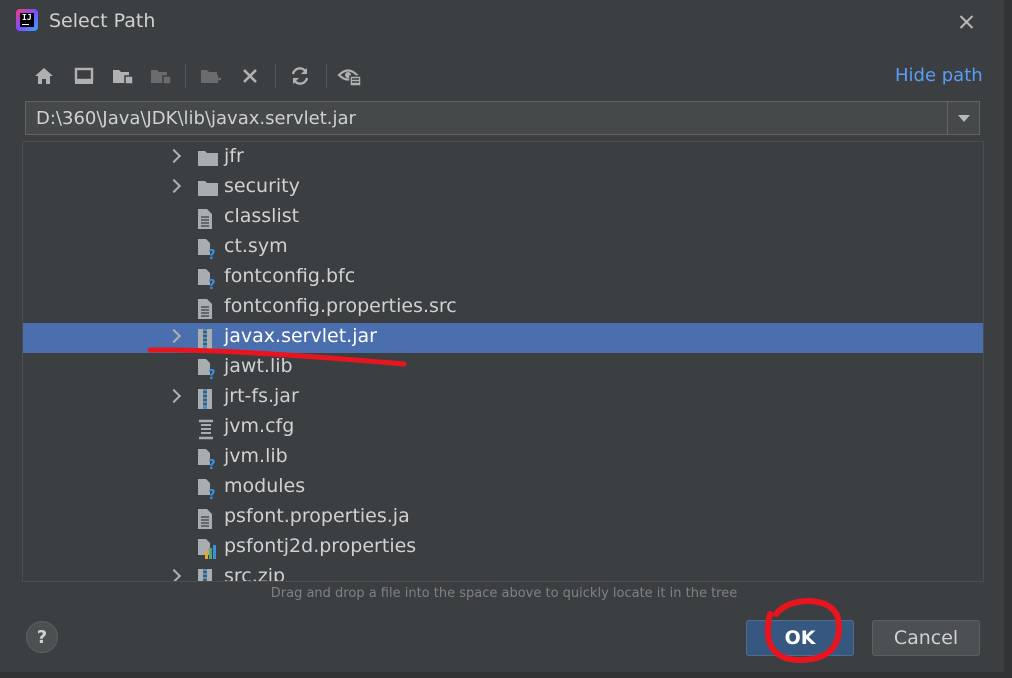 The width and height of the screenshot is (1012, 678). I want to click on tree-row: ? jawt.lib, so click(503, 368).